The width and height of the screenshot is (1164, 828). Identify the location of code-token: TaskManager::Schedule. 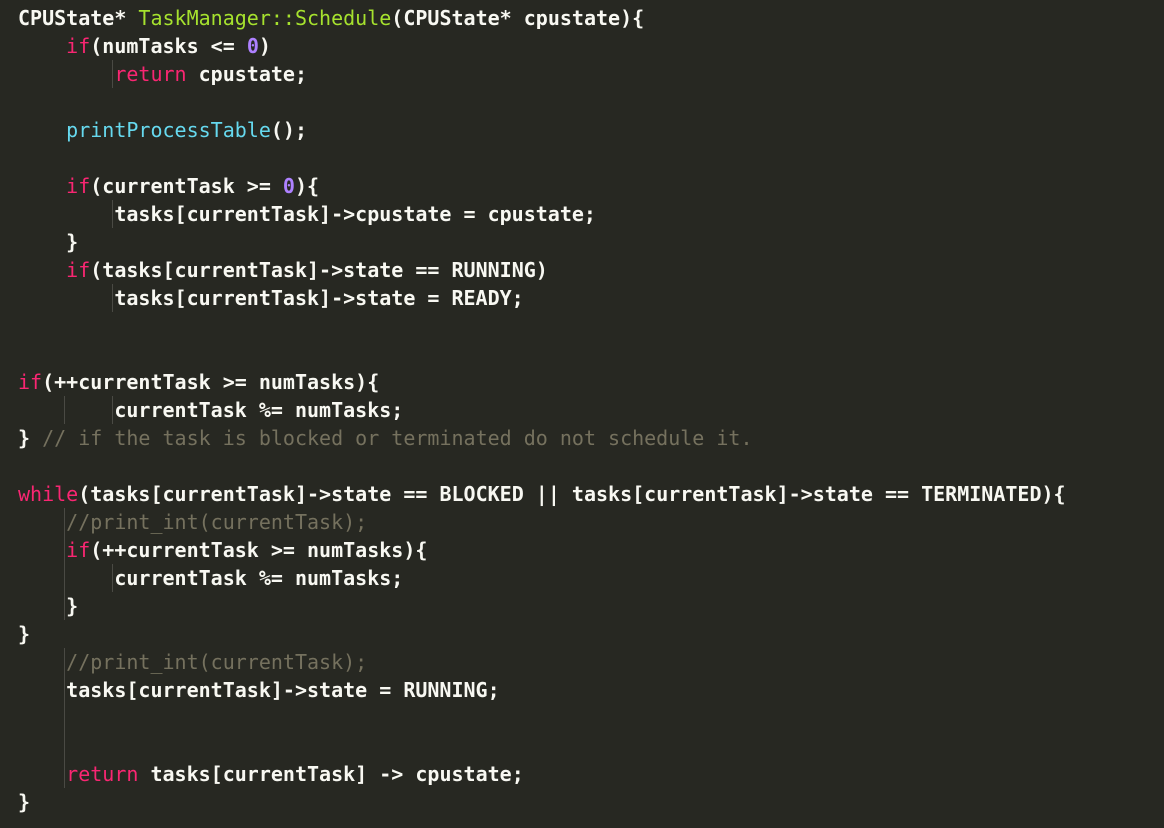
(265, 18).